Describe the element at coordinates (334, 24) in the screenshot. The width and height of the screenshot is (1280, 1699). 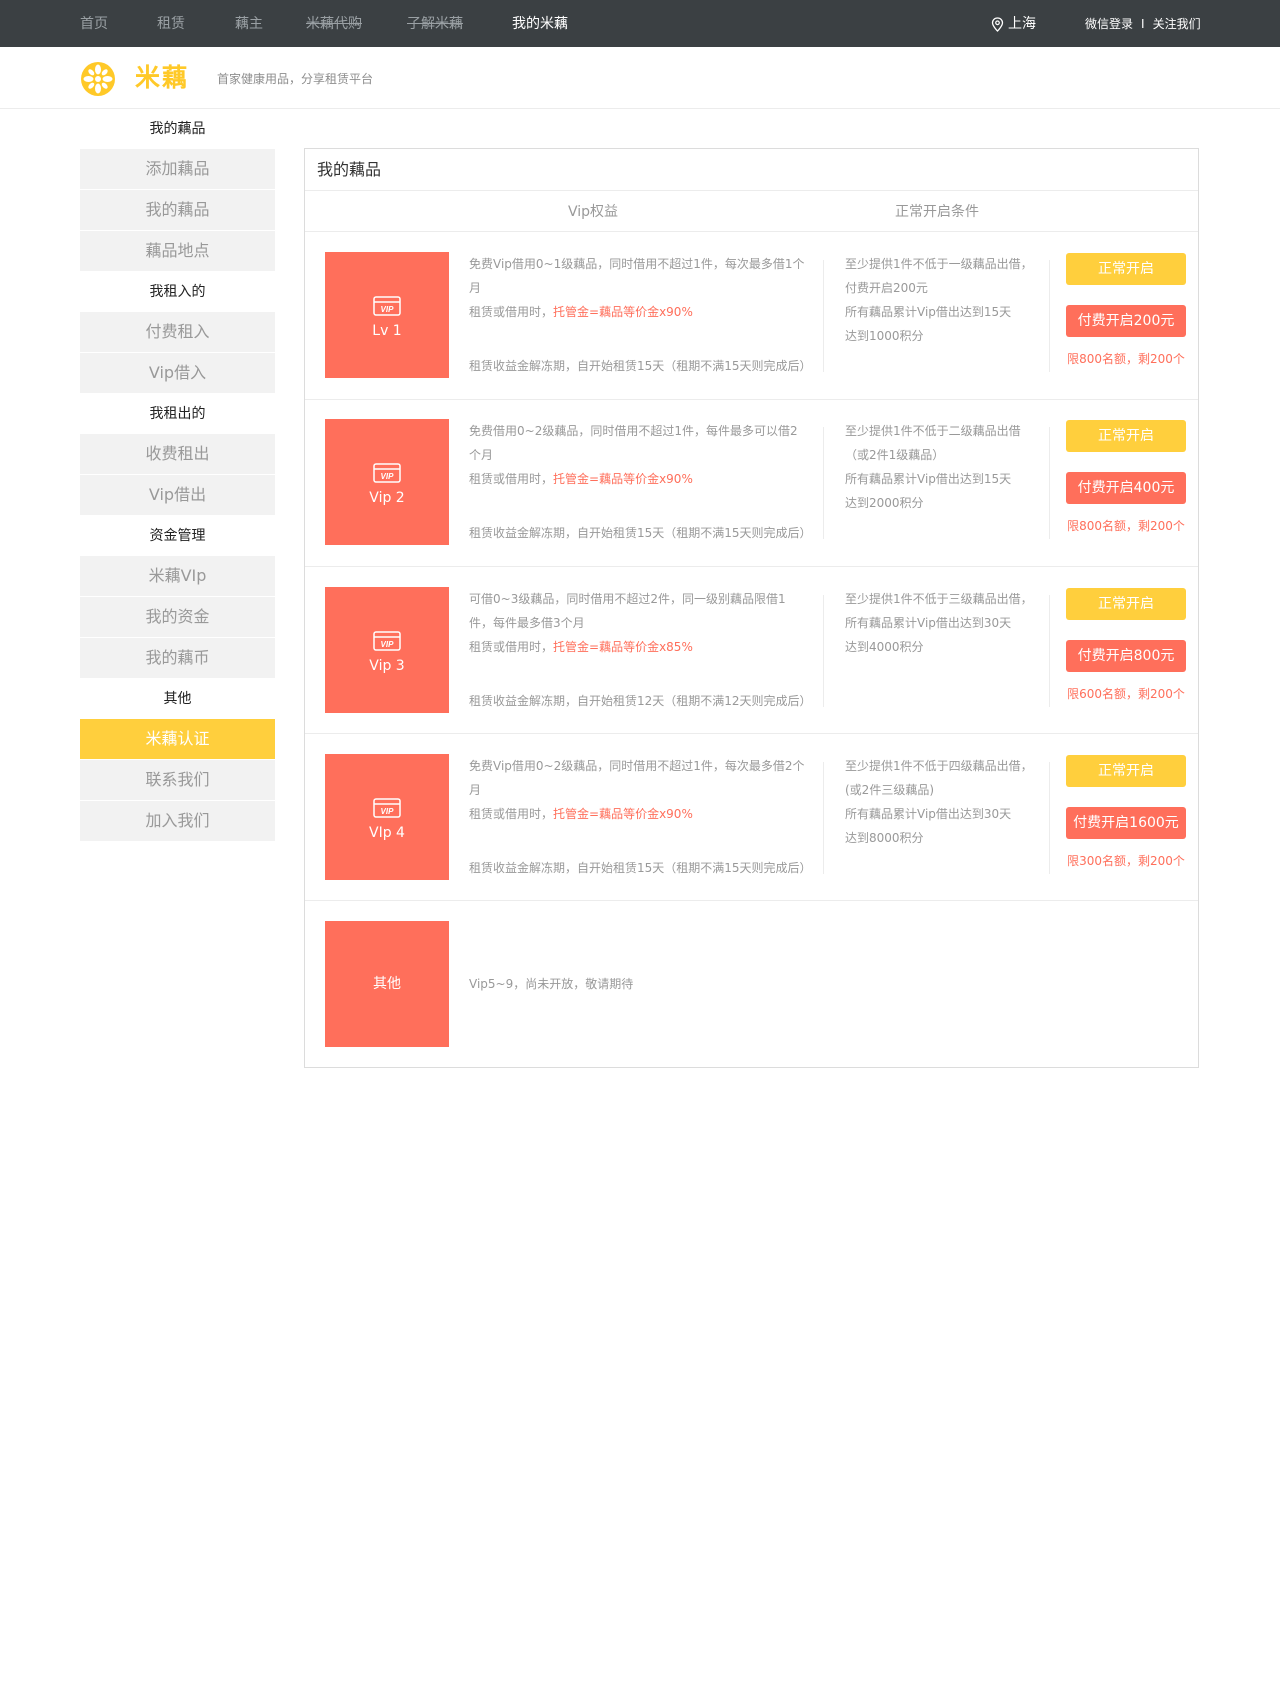
I see `nav-purchase: 米藕代购` at that location.